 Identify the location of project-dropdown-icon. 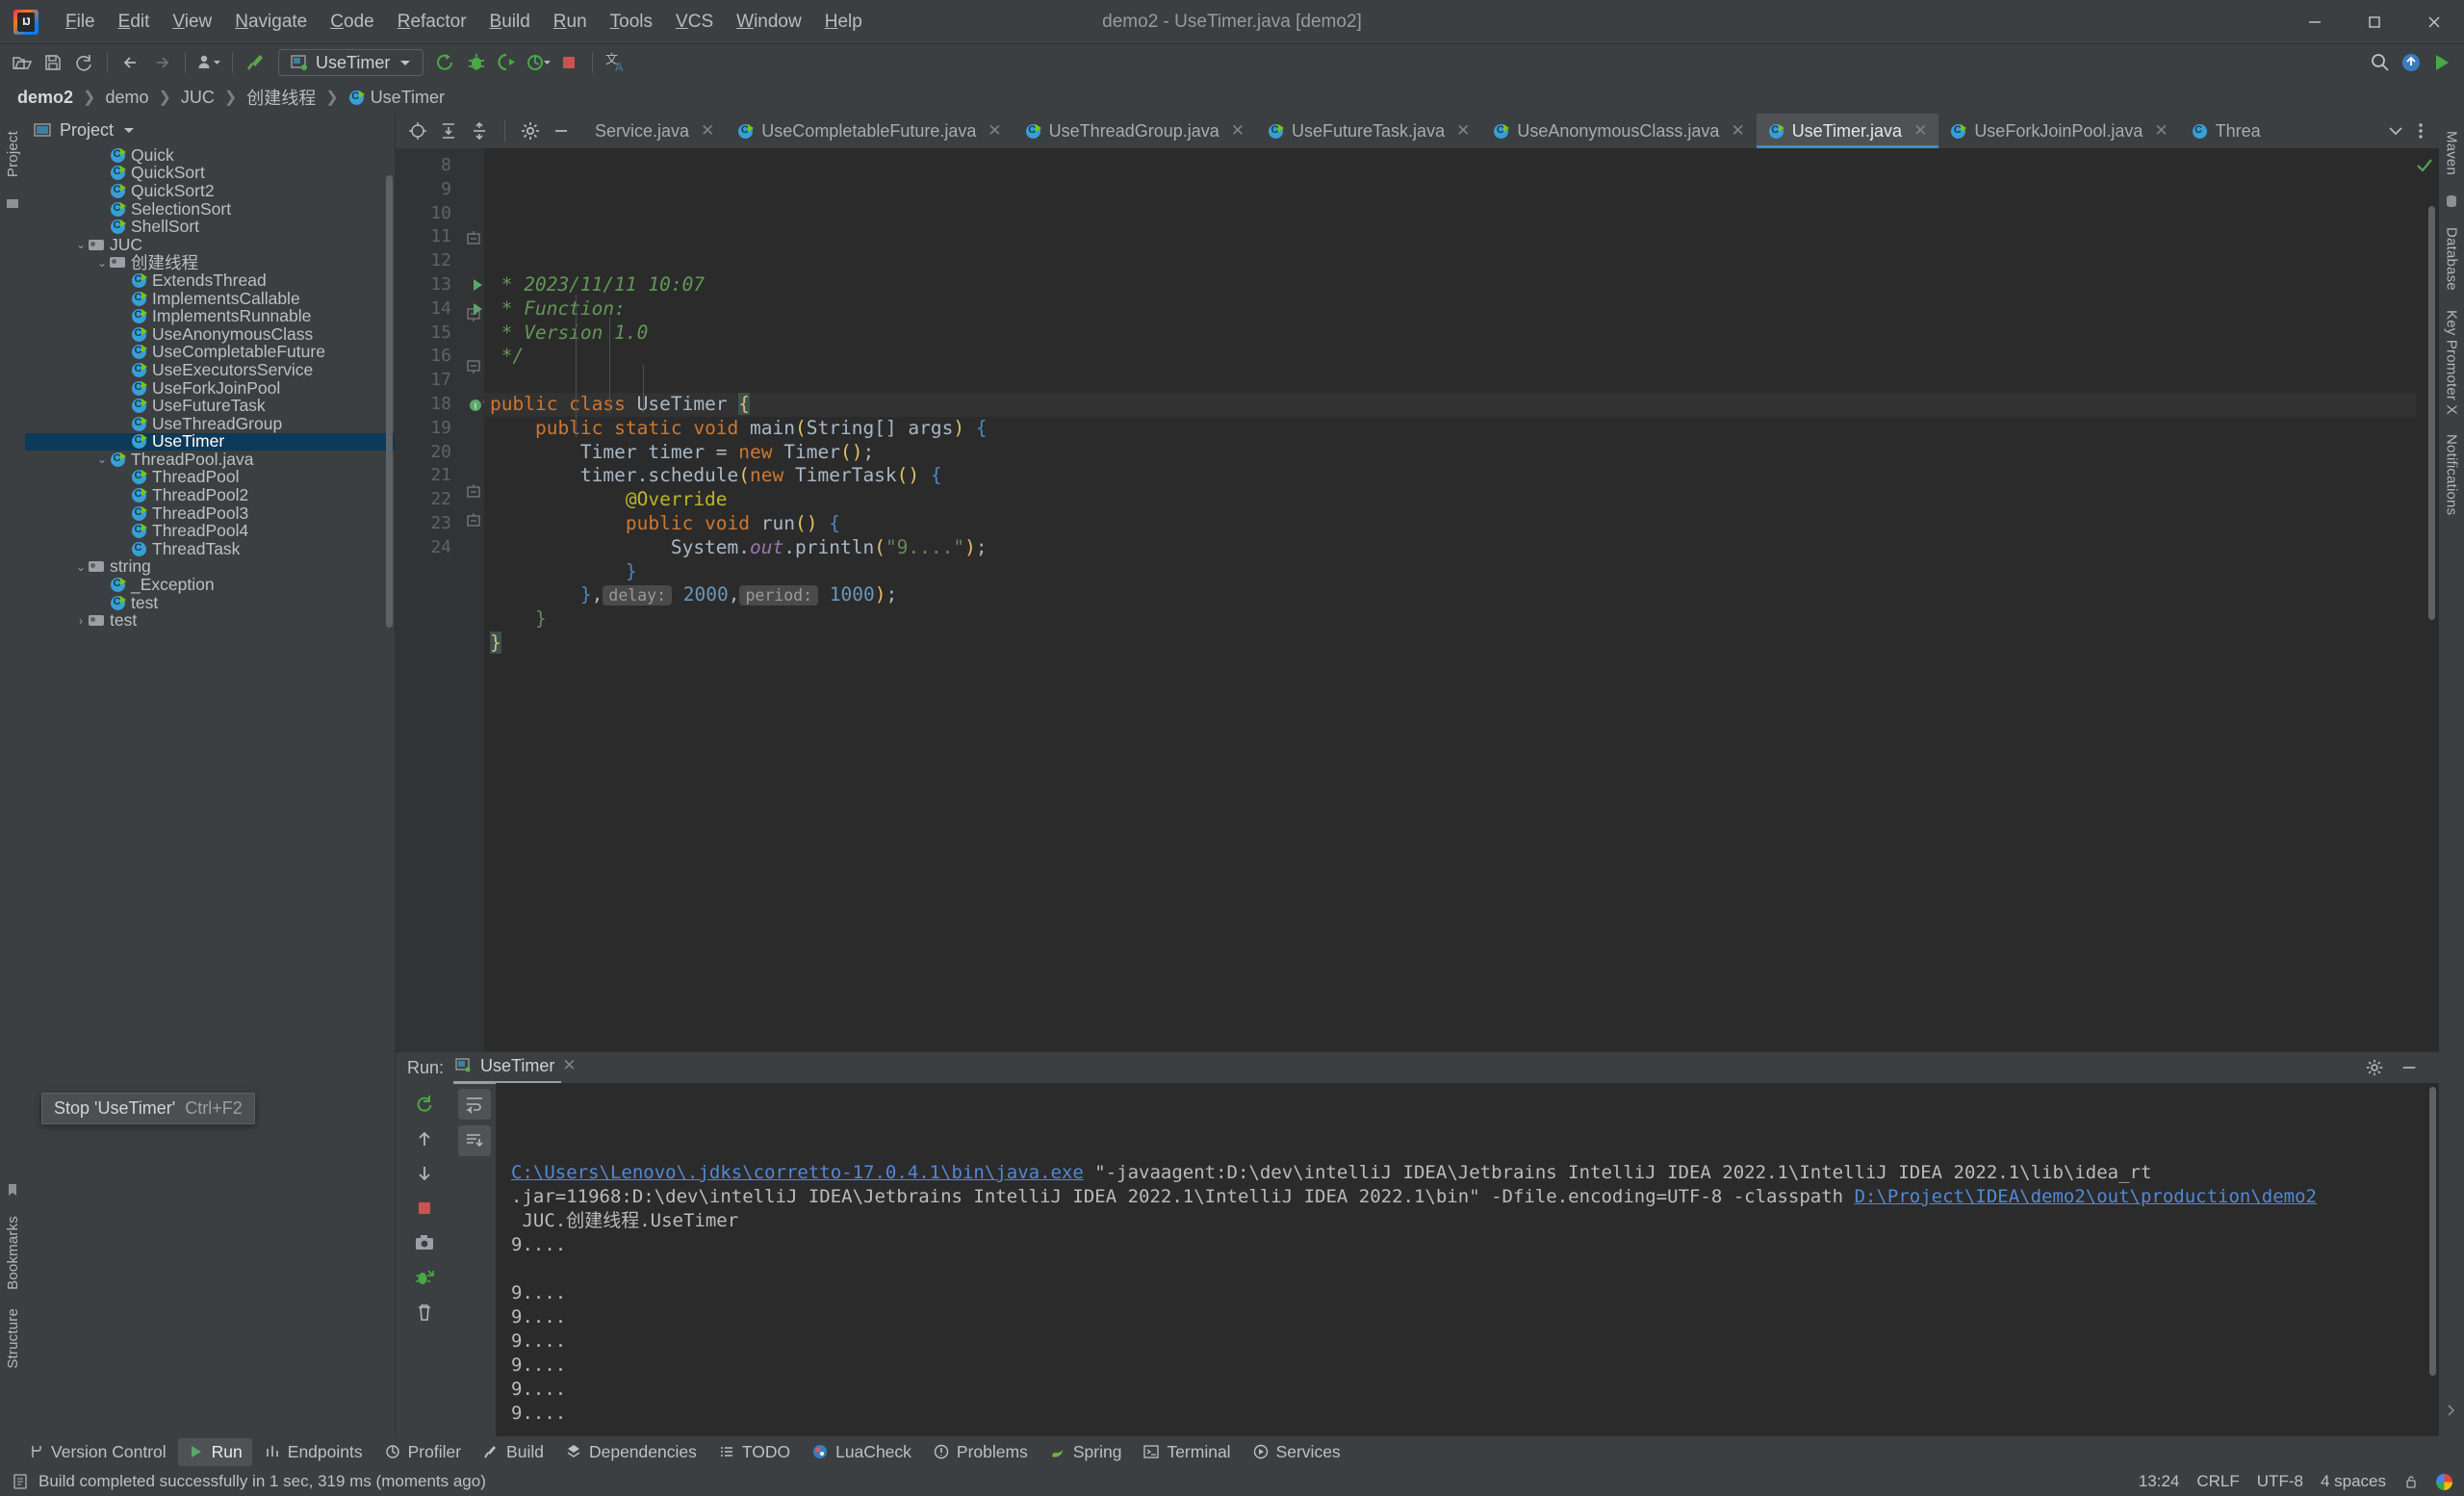
(129, 130).